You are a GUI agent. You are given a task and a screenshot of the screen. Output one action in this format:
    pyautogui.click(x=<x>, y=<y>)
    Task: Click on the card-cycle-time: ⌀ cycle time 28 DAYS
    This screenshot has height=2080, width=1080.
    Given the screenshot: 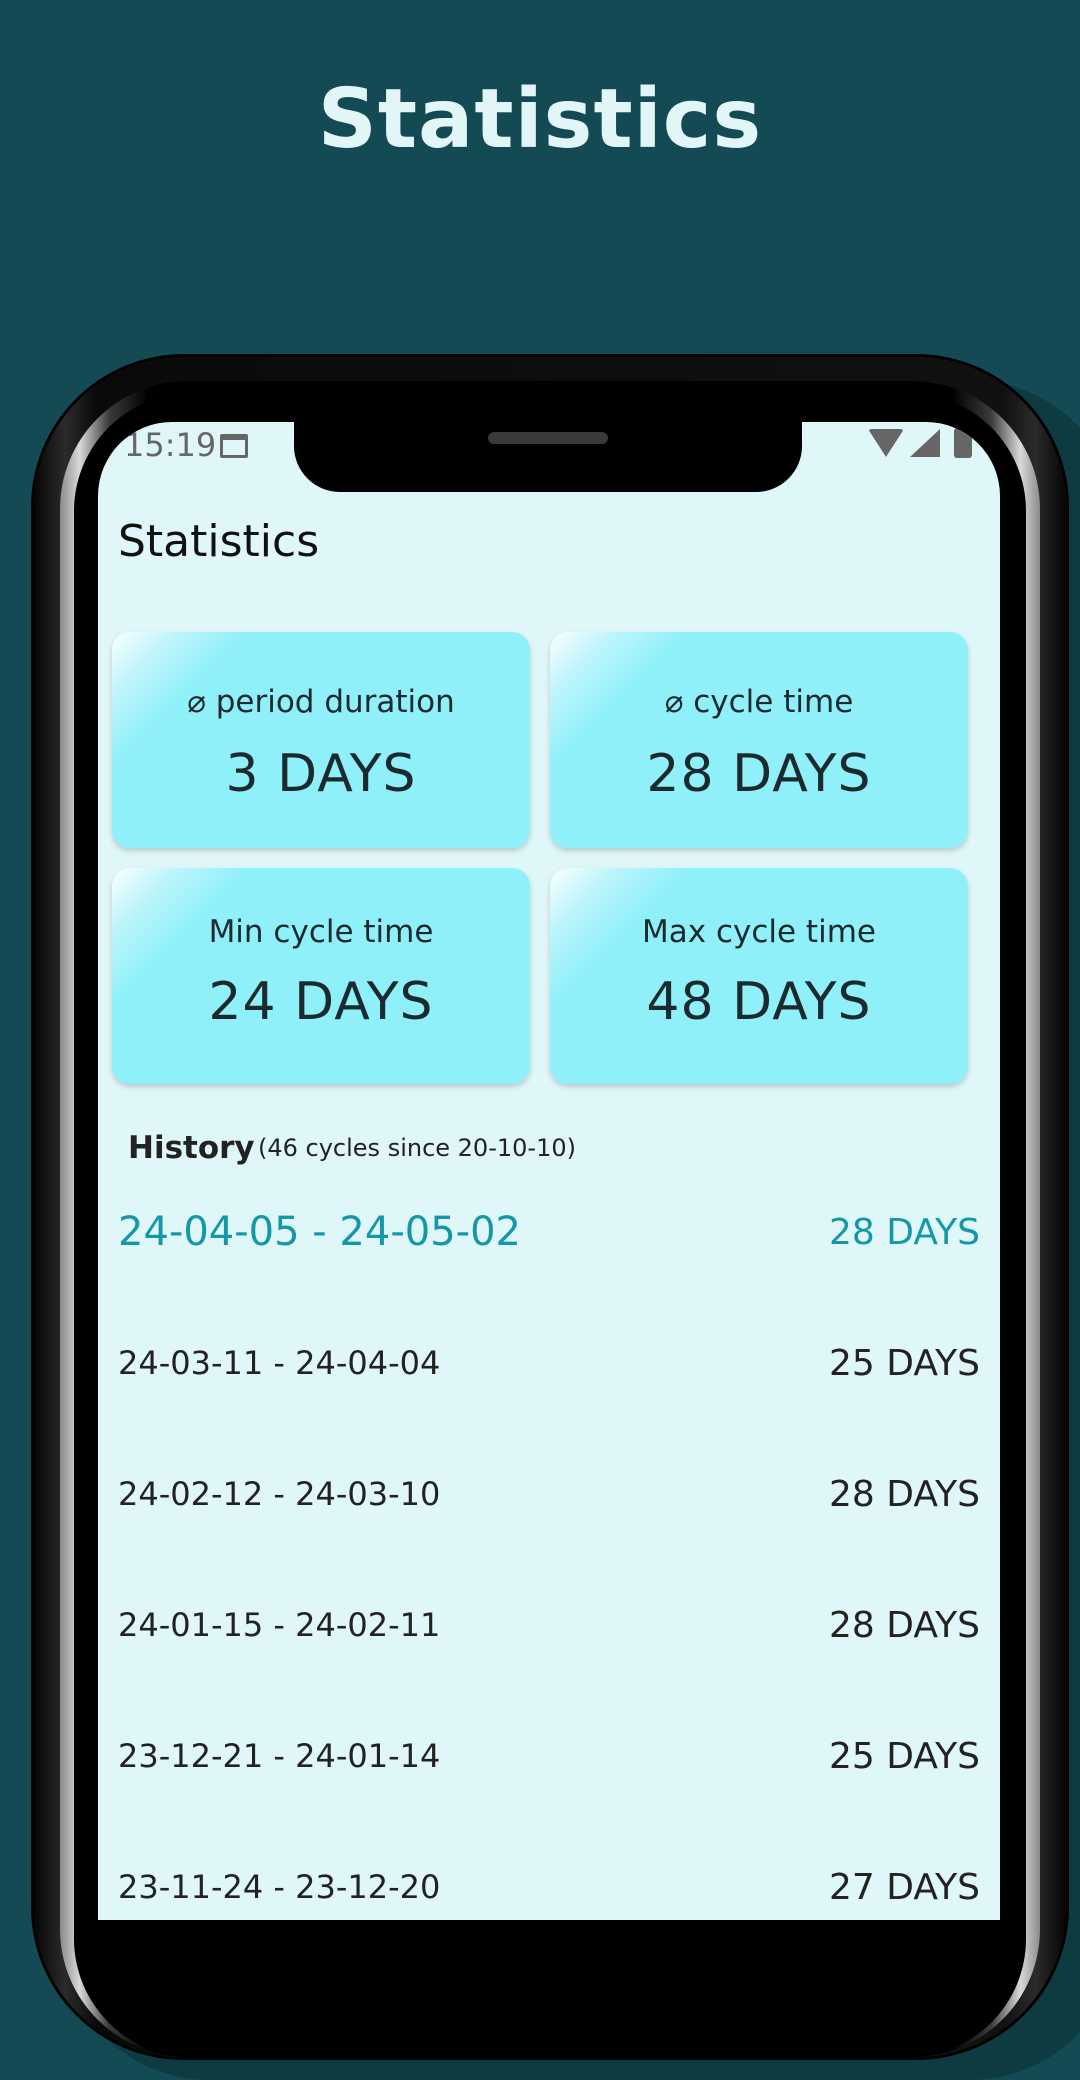 What is the action you would take?
    pyautogui.click(x=759, y=740)
    